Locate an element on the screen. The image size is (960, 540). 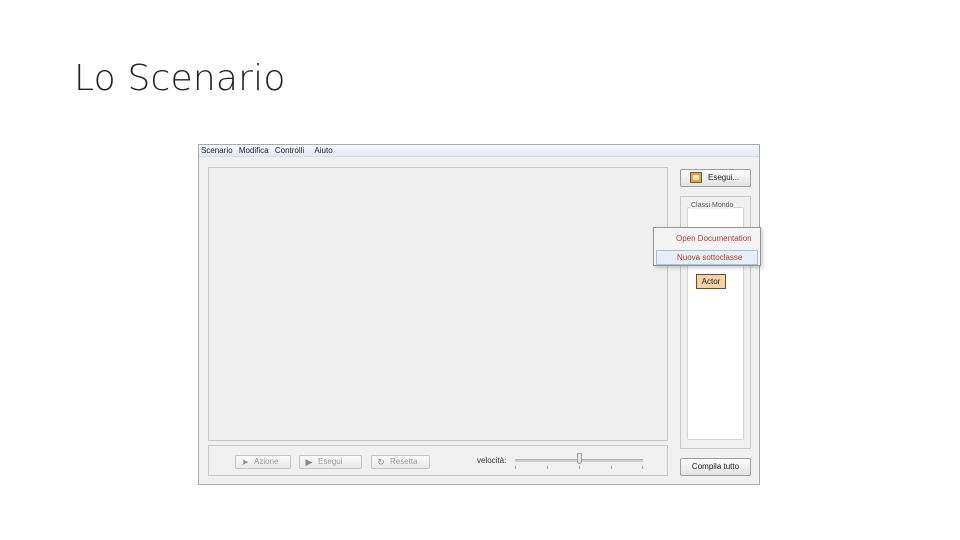
menu-scenario: Scenario is located at coordinates (217, 151).